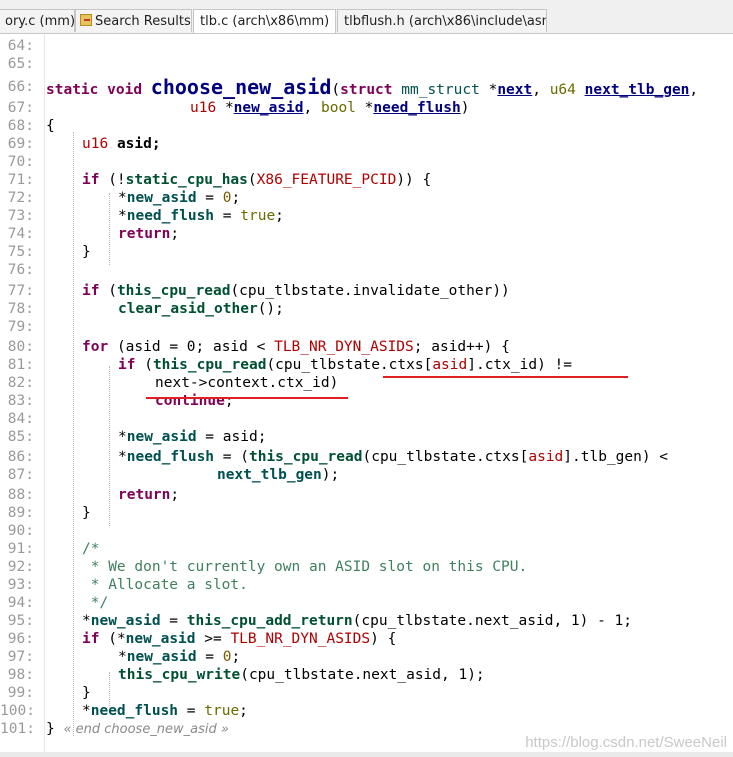 This screenshot has width=733, height=757. I want to click on code-line: 70:, so click(366, 162).